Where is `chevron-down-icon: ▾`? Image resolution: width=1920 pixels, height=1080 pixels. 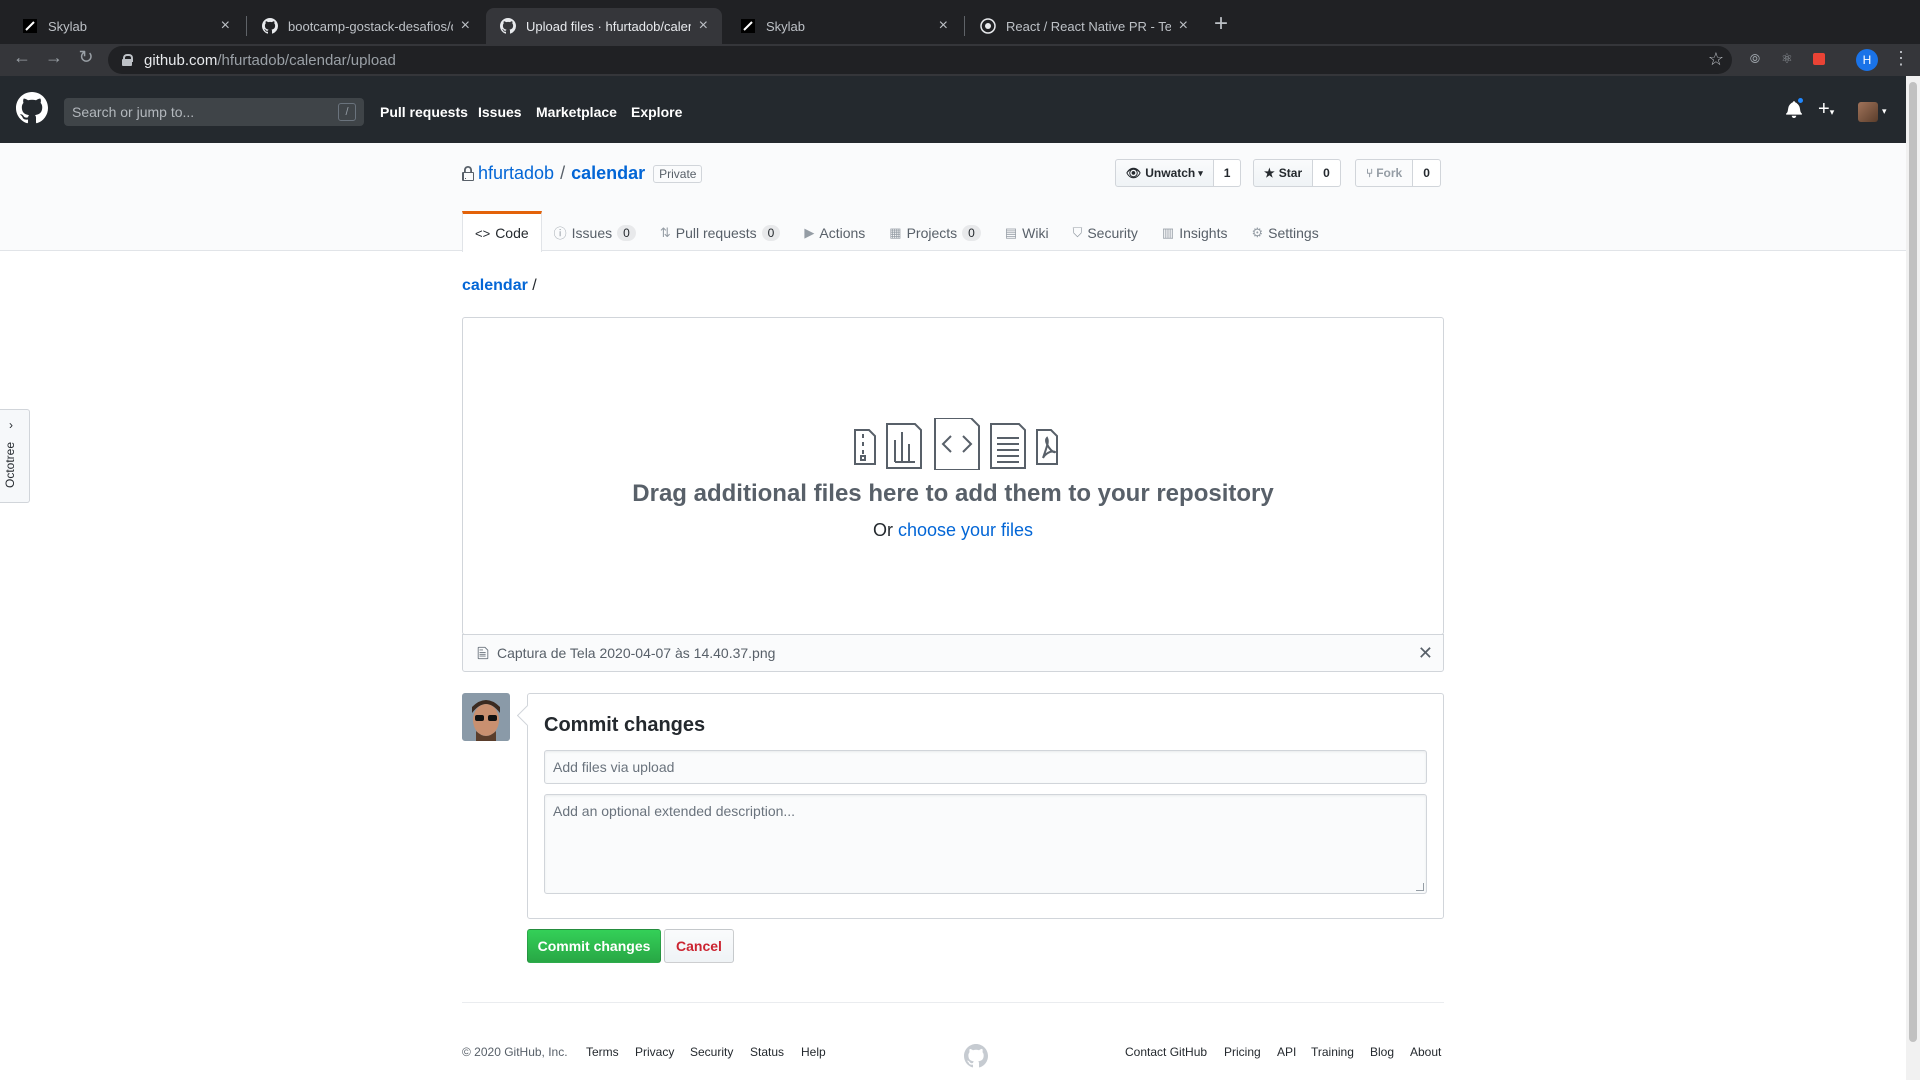
chevron-down-icon: ▾ is located at coordinates (1884, 111).